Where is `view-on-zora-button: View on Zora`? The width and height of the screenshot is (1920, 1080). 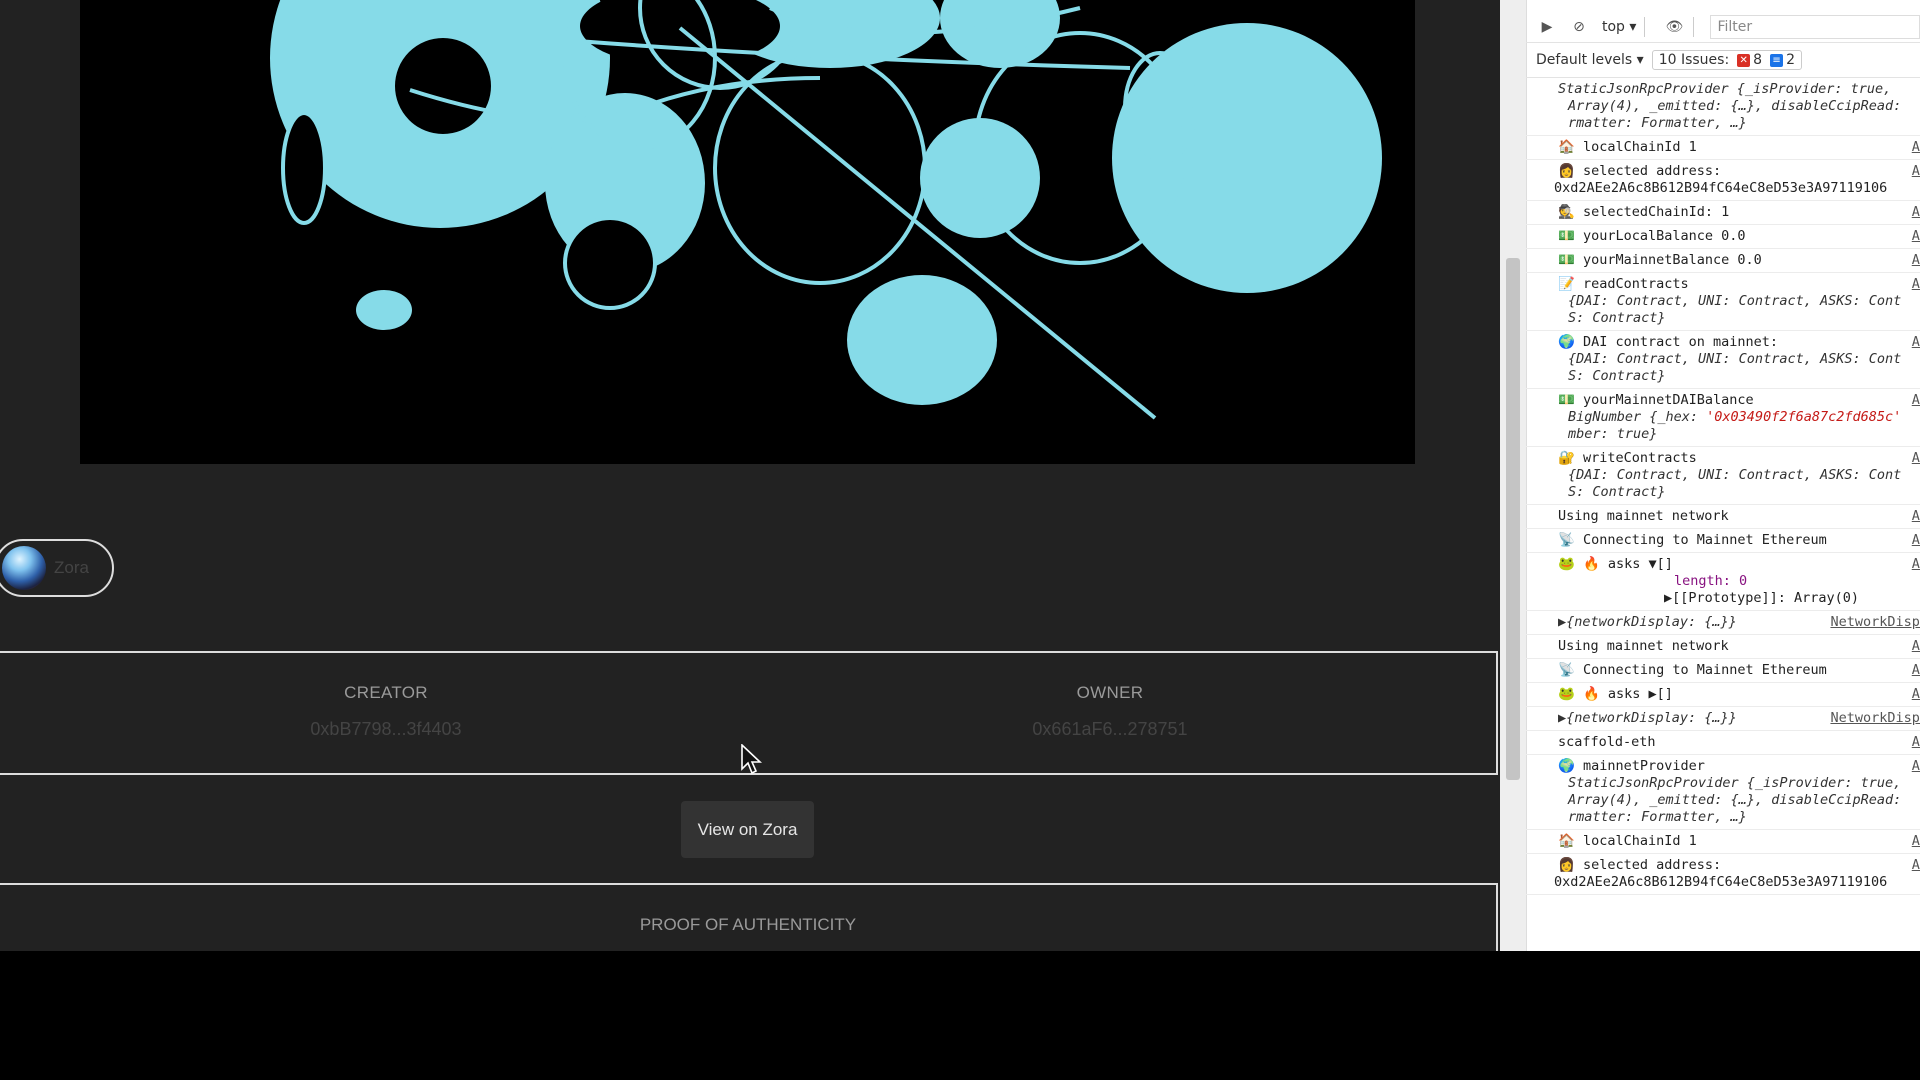 view-on-zora-button: View on Zora is located at coordinates (747, 829).